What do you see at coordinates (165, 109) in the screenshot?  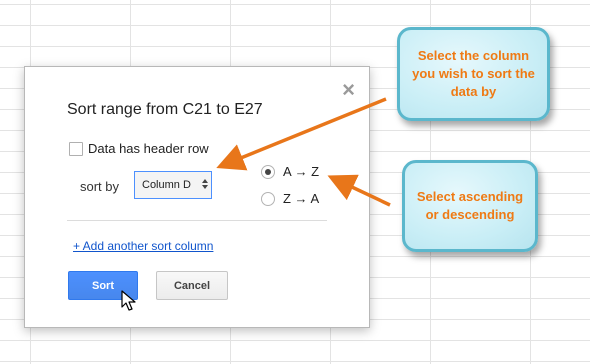 I see `dialog-title: Sort range from C21 to E27` at bounding box center [165, 109].